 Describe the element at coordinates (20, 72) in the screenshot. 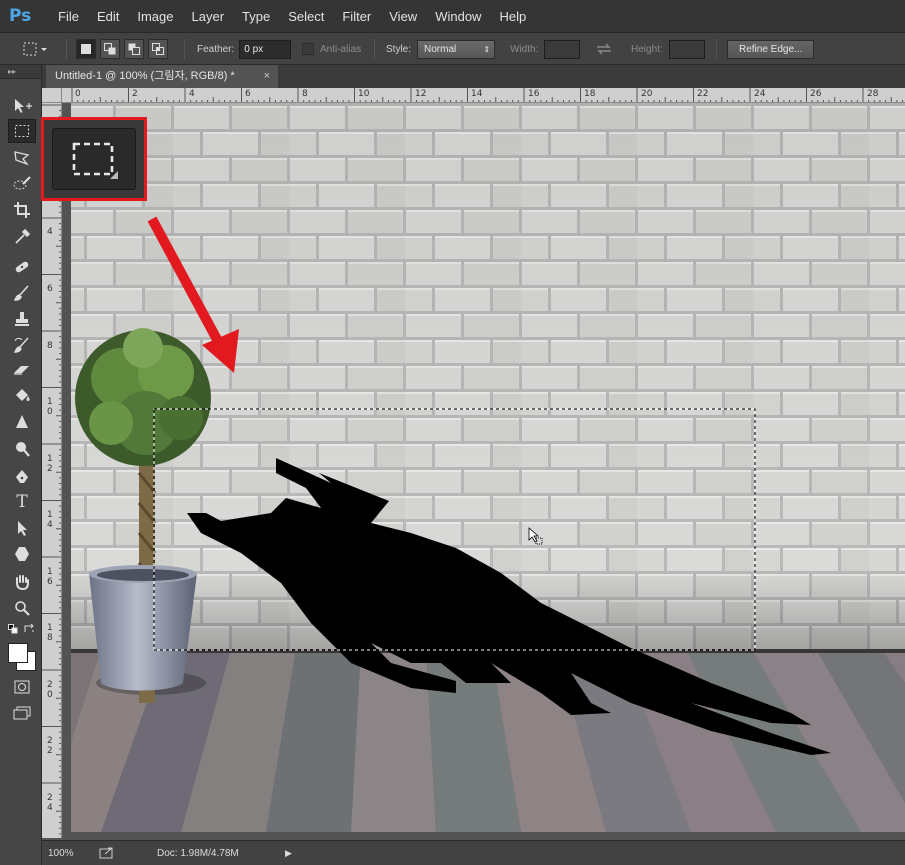

I see `toolbox-grip: ▸▸` at that location.